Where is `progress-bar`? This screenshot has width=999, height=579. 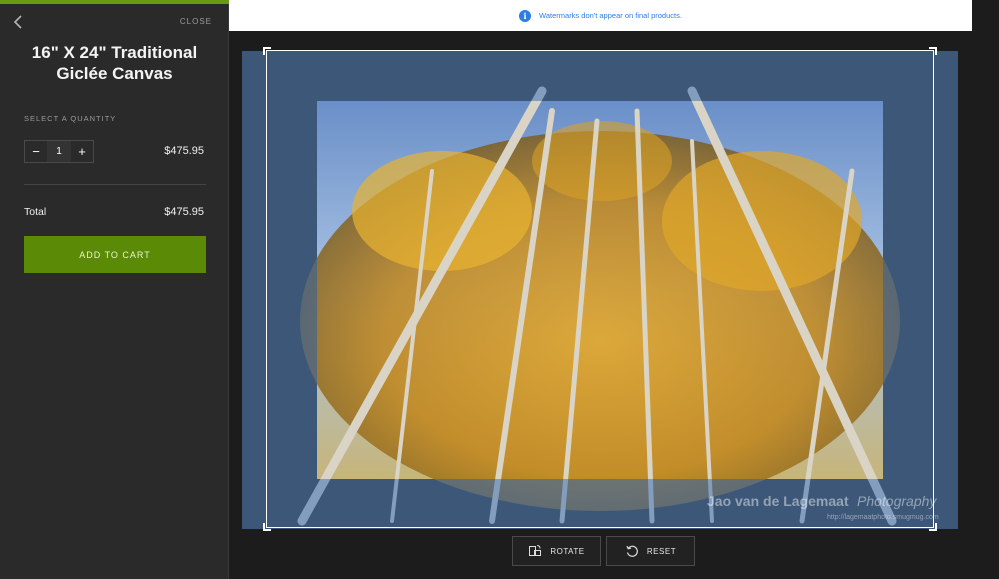
progress-bar is located at coordinates (114, 2).